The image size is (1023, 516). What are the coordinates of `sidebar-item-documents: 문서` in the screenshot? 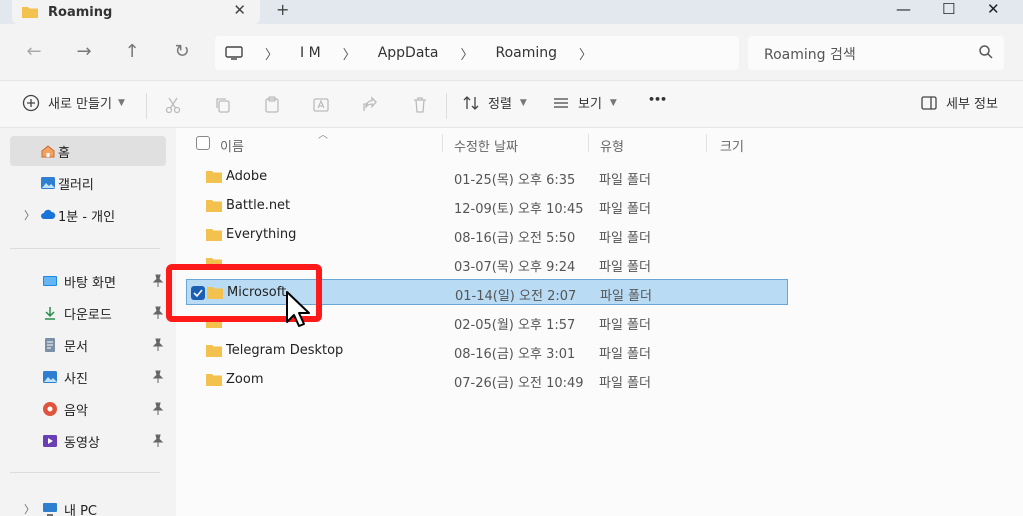 It's located at (88, 345).